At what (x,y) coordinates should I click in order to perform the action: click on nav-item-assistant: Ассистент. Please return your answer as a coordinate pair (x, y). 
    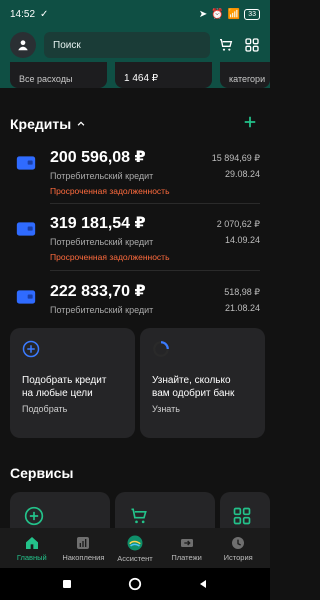
    Looking at the image, I should click on (135, 548).